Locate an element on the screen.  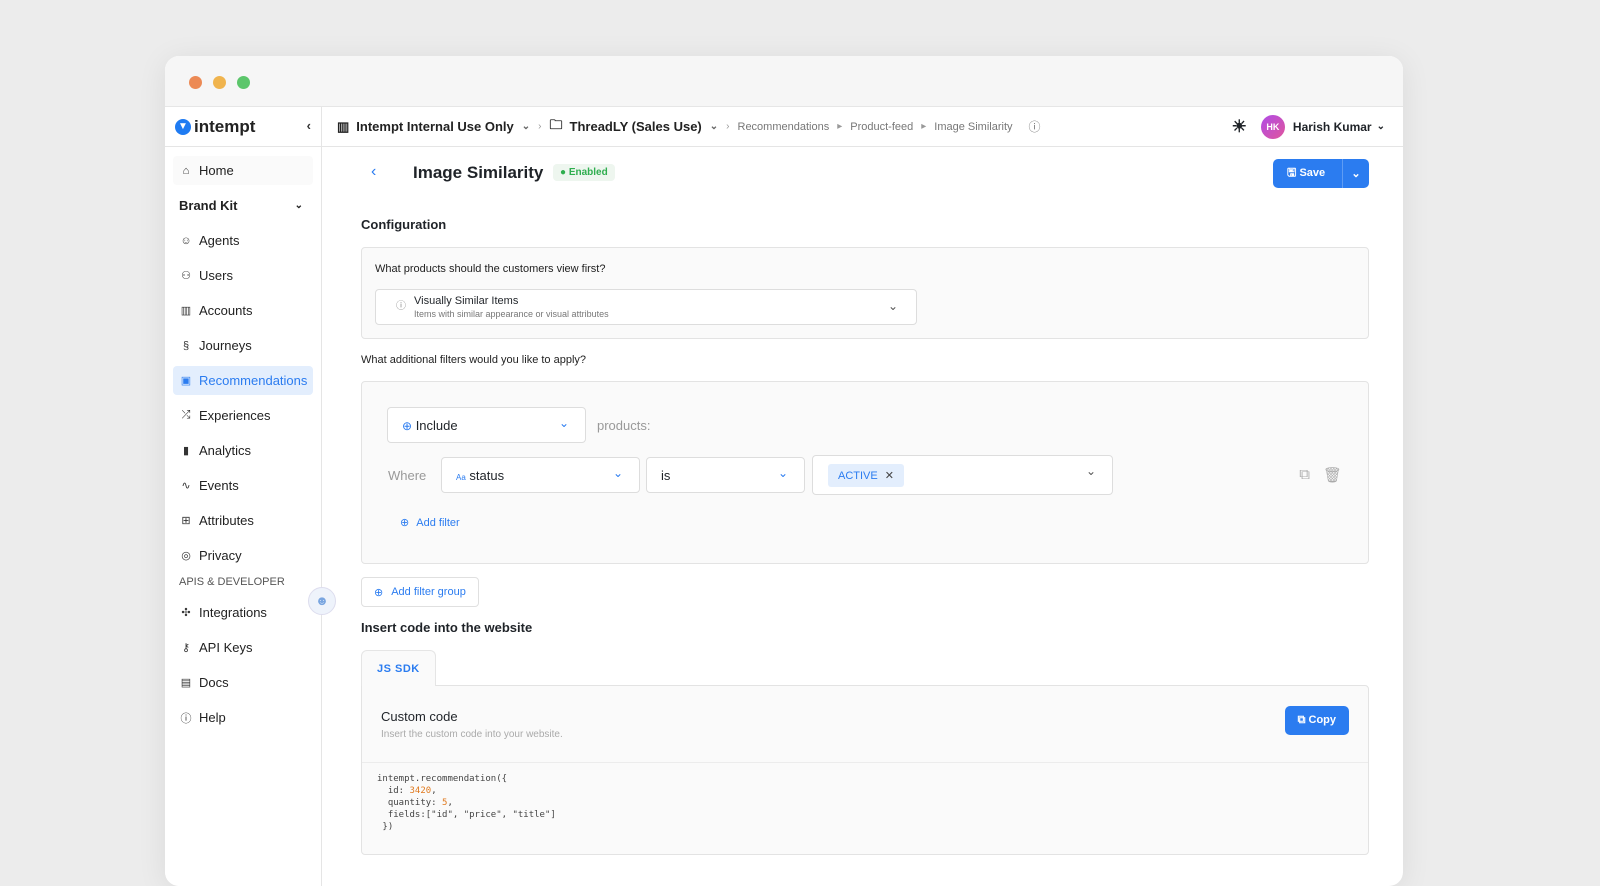
sidebar-item-analytics: ▮ Analytics is located at coordinates (243, 450).